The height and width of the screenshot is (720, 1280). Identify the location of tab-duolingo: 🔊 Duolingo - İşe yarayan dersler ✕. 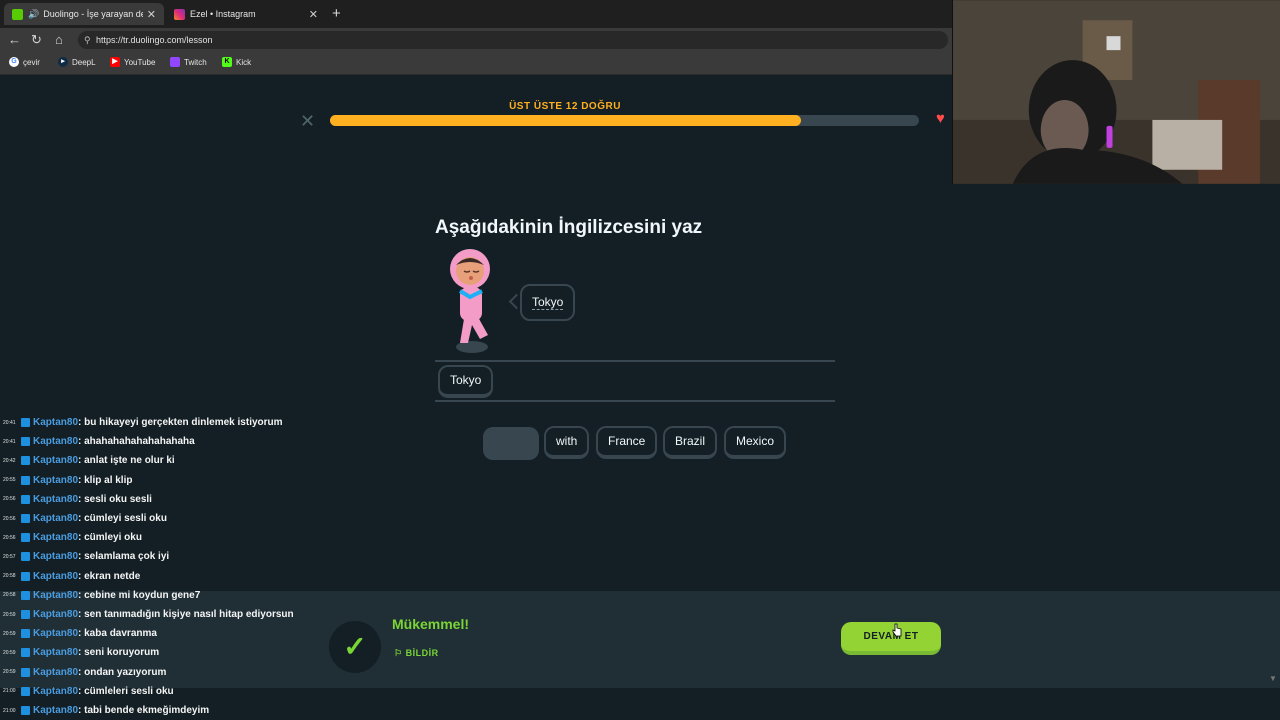
(84, 14).